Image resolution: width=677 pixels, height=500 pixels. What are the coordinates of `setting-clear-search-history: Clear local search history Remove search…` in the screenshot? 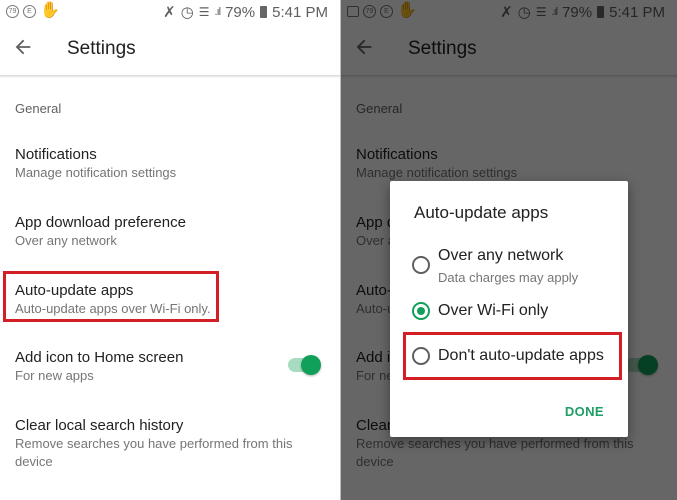 It's located at (157, 443).